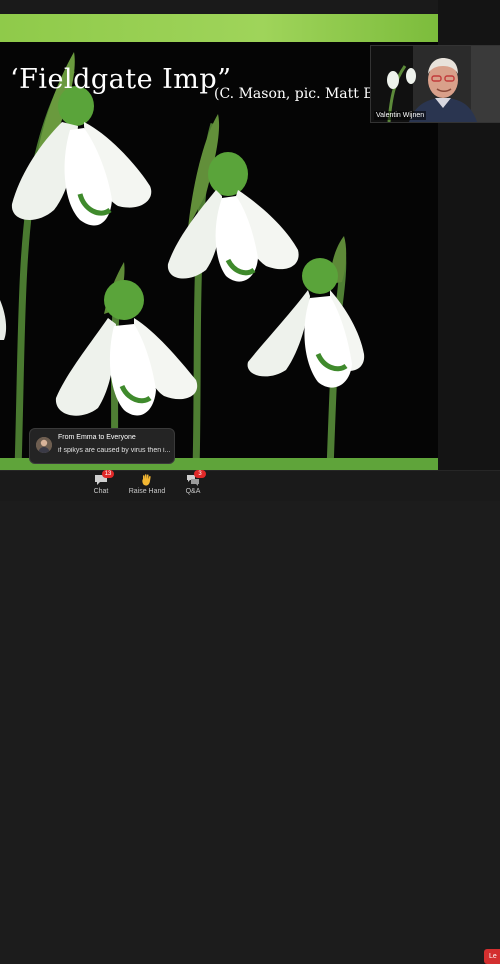 The image size is (500, 964). What do you see at coordinates (147, 479) in the screenshot?
I see `raise-hand-icon` at bounding box center [147, 479].